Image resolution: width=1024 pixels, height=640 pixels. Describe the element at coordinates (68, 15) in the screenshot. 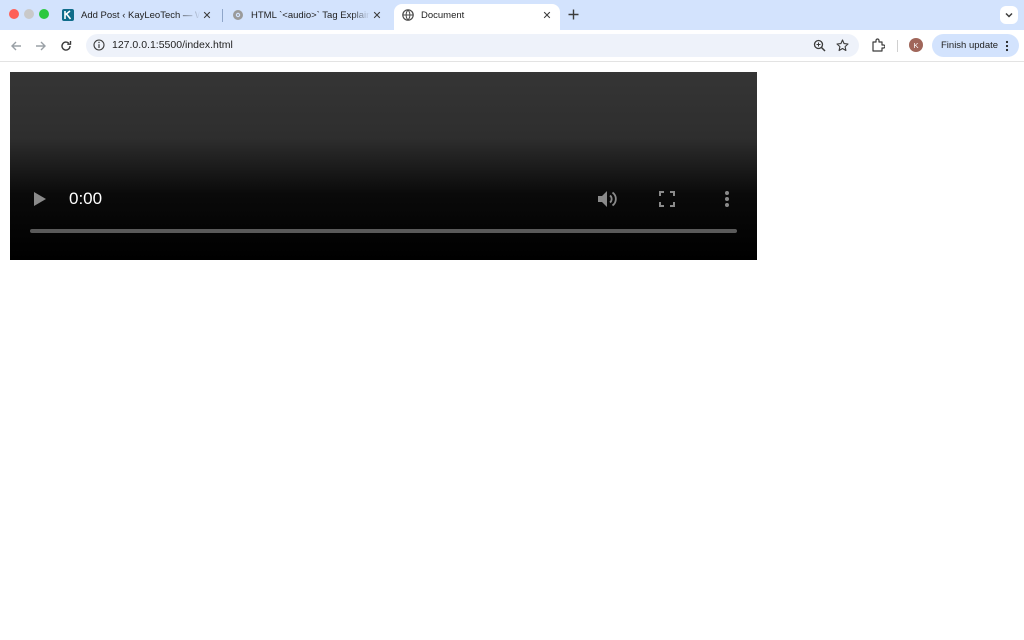

I see `kayleotech-icon` at that location.